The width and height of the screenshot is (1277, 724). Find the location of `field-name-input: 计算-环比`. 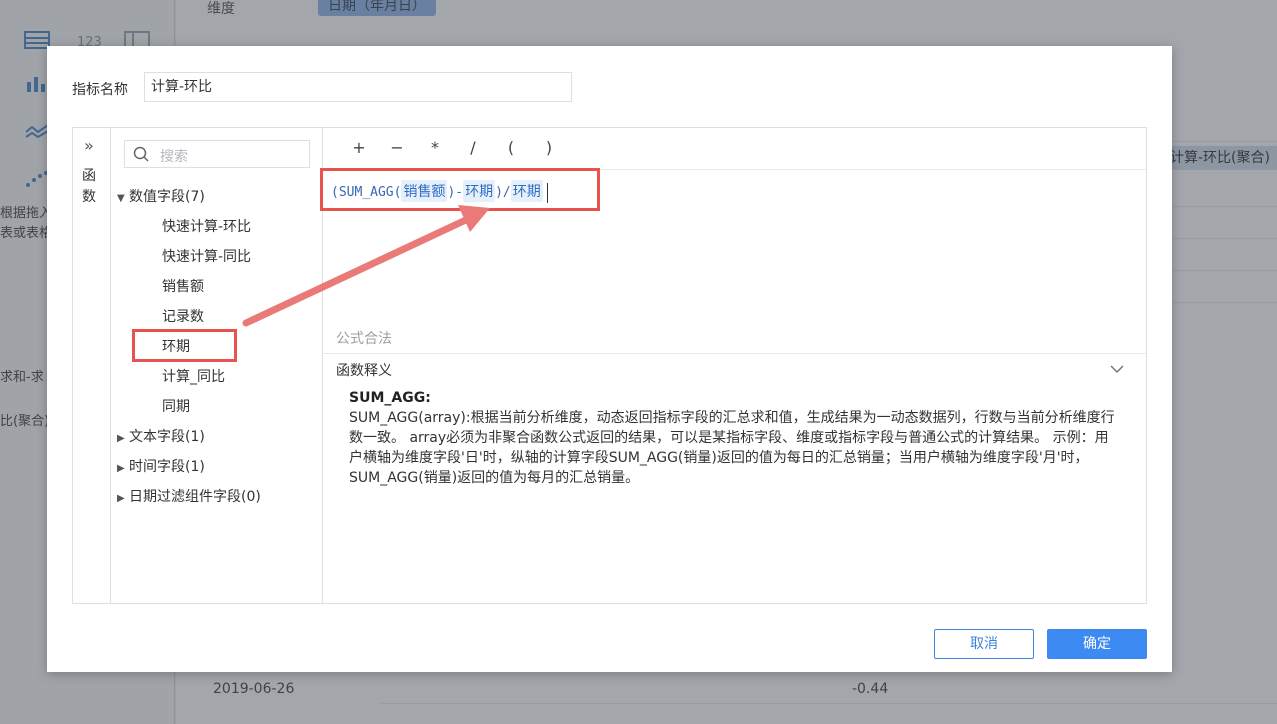

field-name-input: 计算-环比 is located at coordinates (358, 87).